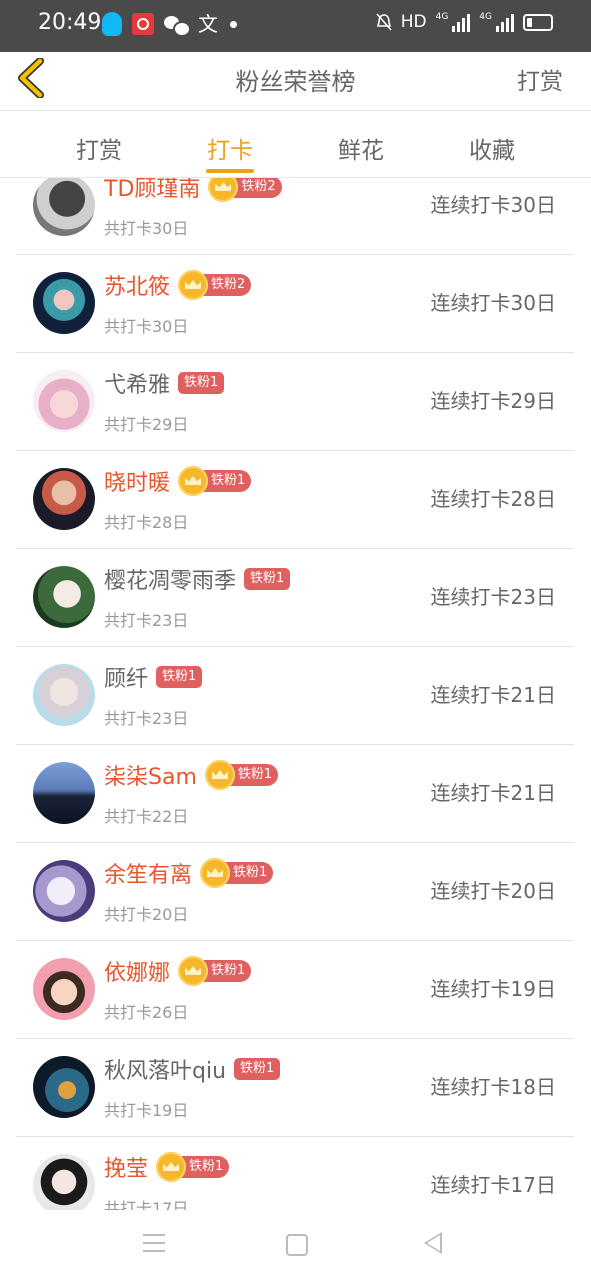 This screenshot has height=1280, width=591. What do you see at coordinates (170, 579) in the screenshot?
I see `fan-name: 樱花凋零雨季` at bounding box center [170, 579].